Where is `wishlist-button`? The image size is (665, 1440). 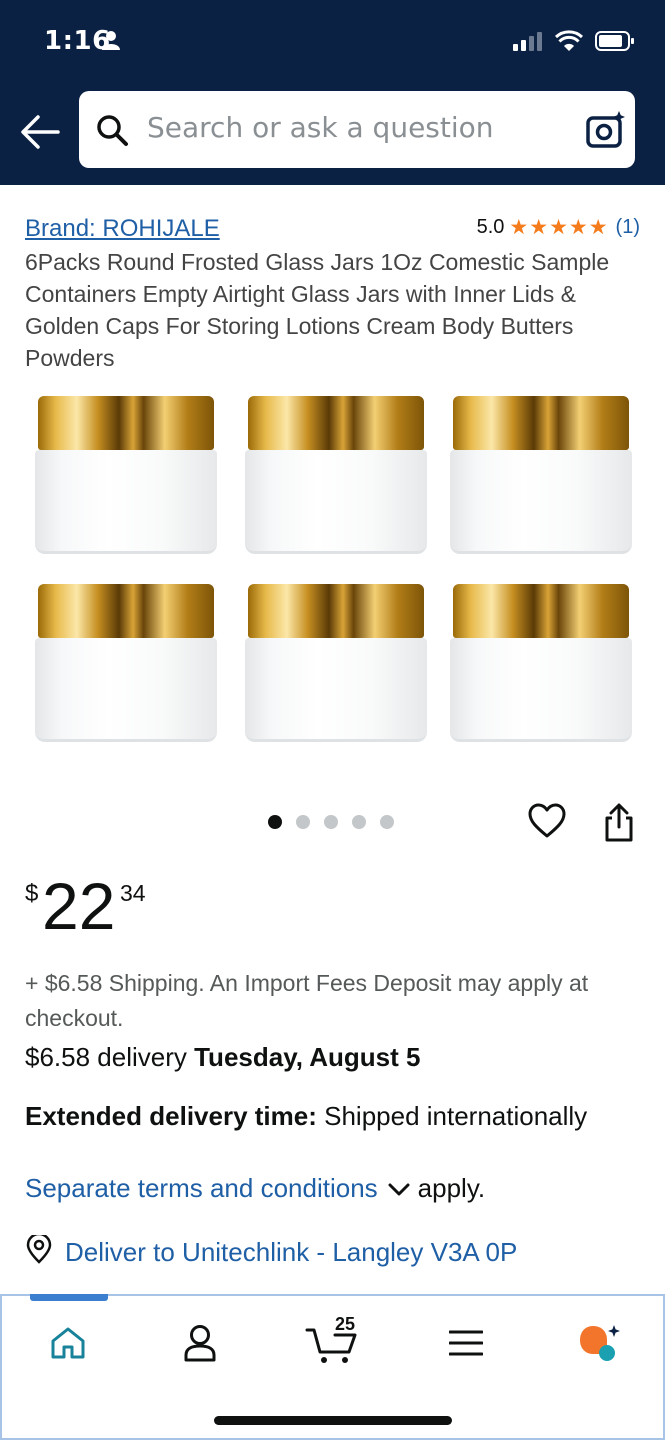 wishlist-button is located at coordinates (547, 823).